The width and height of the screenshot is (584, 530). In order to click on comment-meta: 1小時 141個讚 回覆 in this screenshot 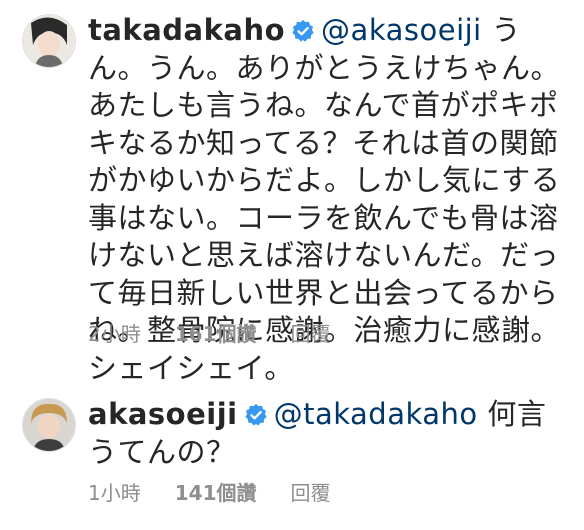, I will do `click(209, 491)`.